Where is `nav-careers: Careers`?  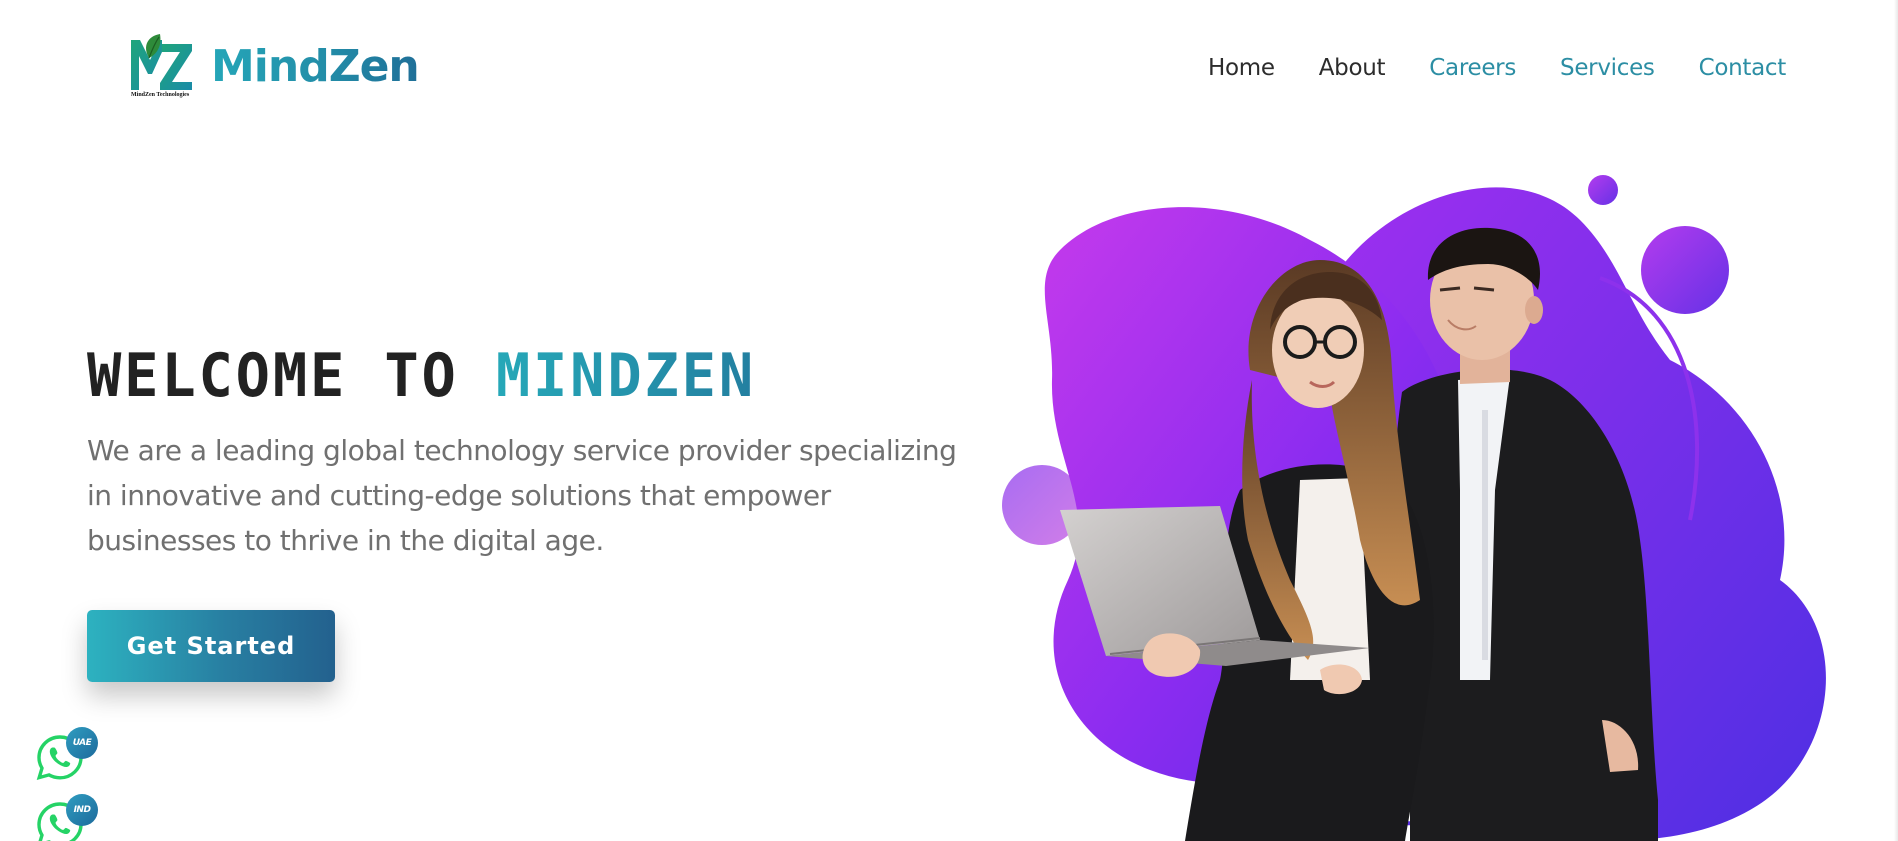
nav-careers: Careers is located at coordinates (1472, 68).